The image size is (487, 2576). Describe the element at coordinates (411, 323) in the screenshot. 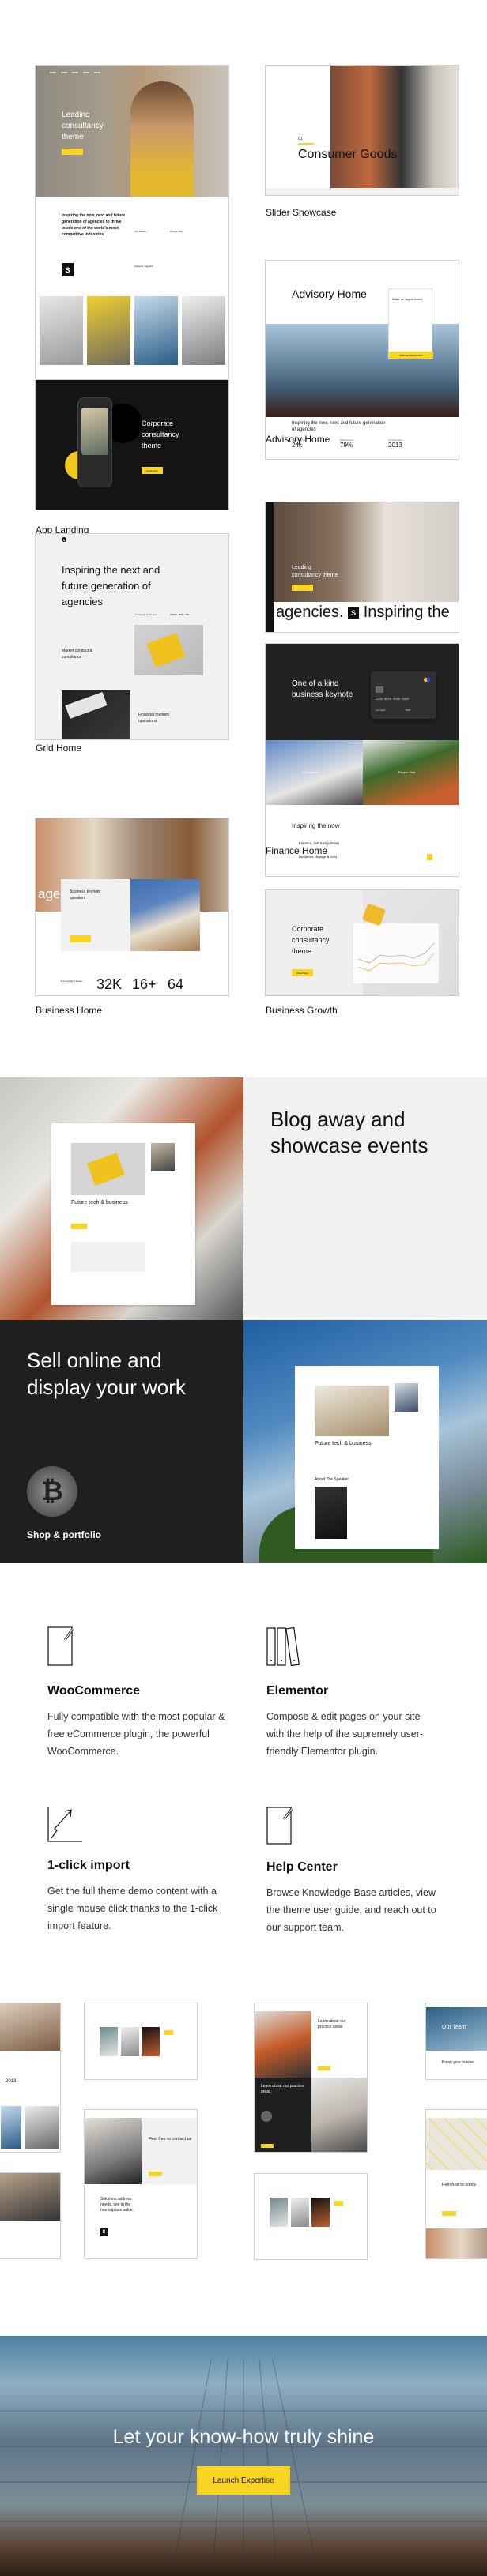

I see `appointment-form: Make an appointment Make an Appointment` at that location.